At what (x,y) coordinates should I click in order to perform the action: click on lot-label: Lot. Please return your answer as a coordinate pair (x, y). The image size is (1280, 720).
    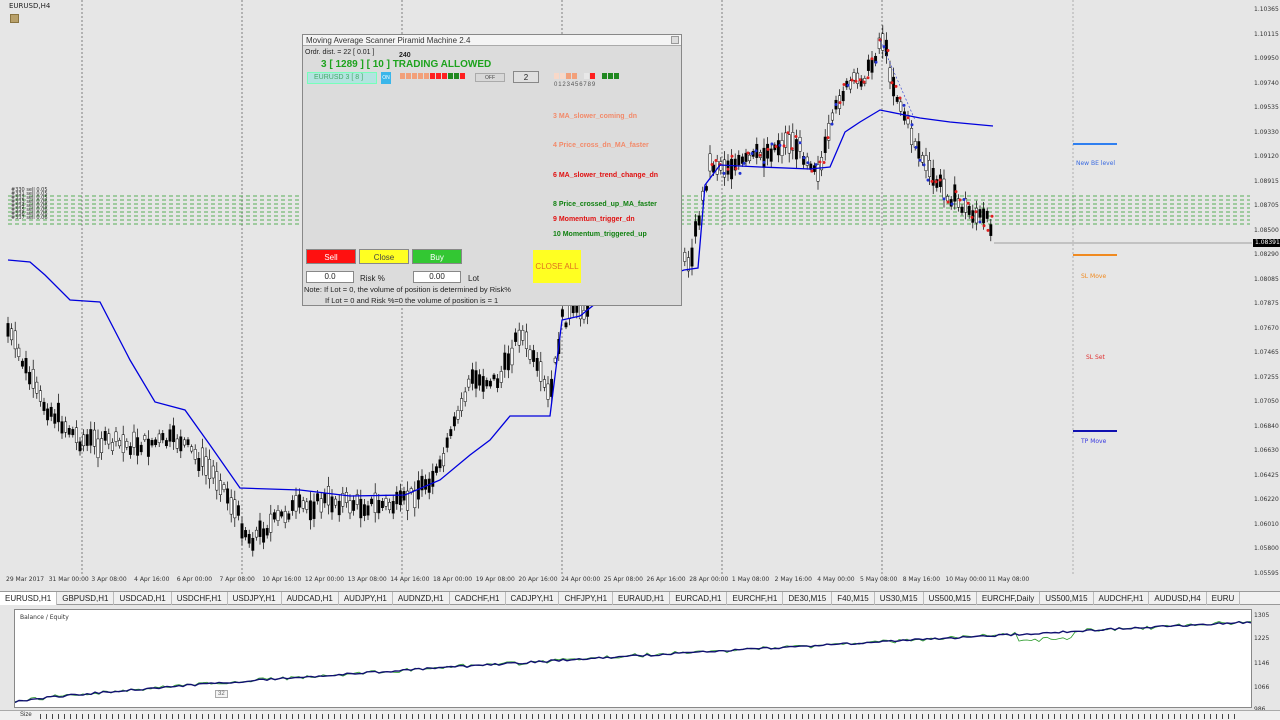
    Looking at the image, I should click on (474, 278).